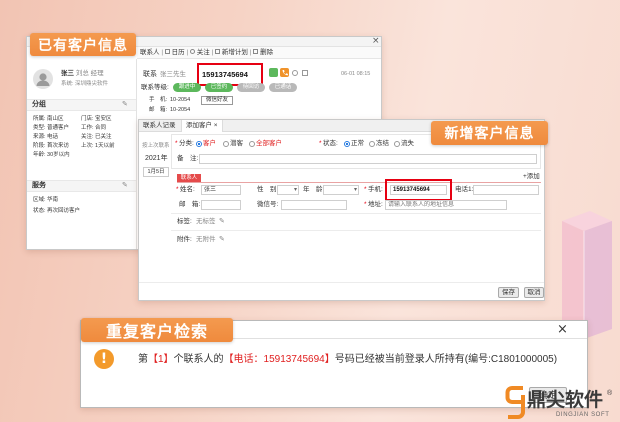 Image resolution: width=620 pixels, height=422 pixels. What do you see at coordinates (157, 330) in the screenshot?
I see `callout-duplicate: 重复客户检索` at bounding box center [157, 330].